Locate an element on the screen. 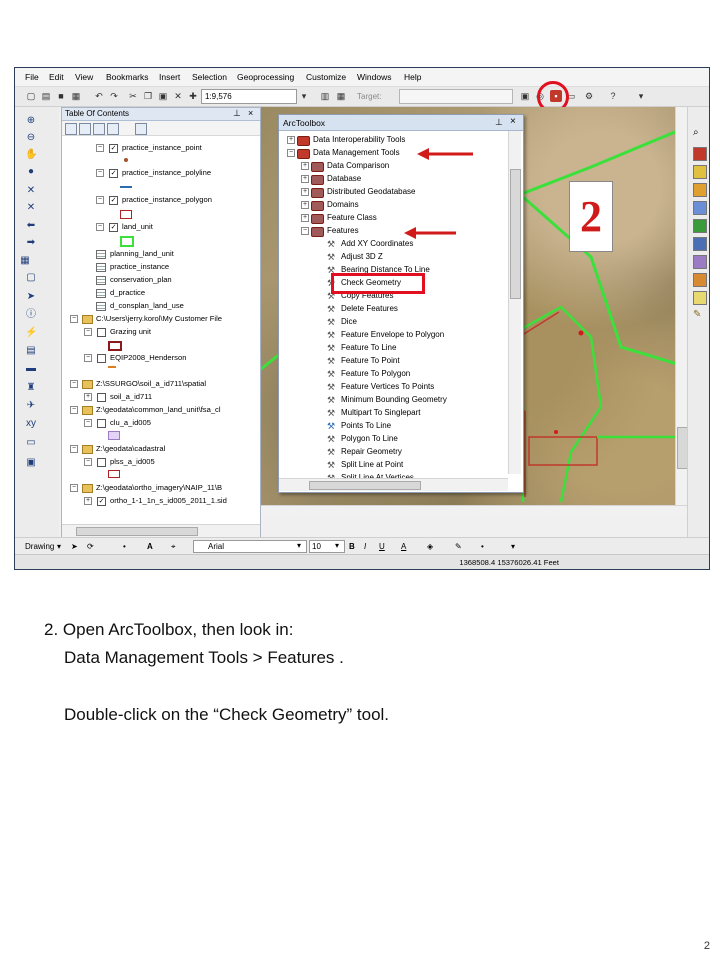 The height and width of the screenshot is (960, 720). font-color-icon: A is located at coordinates (403, 546).